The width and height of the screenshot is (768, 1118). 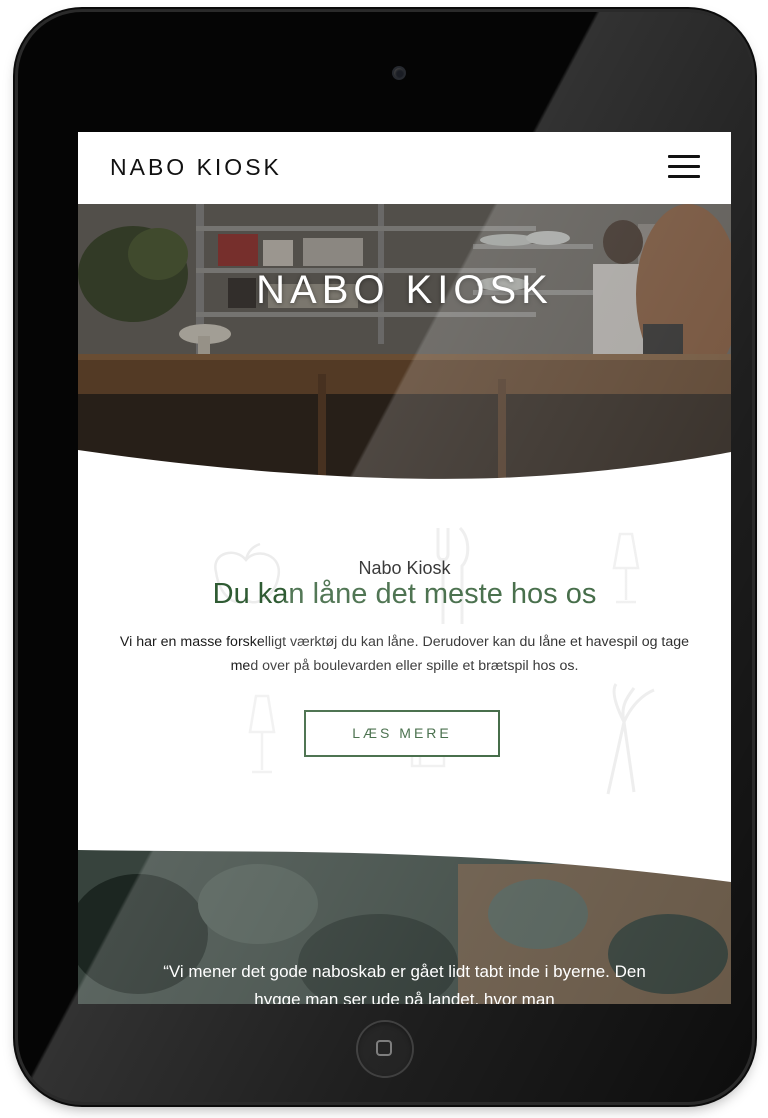 I want to click on home-square-icon, so click(x=384, y=1048).